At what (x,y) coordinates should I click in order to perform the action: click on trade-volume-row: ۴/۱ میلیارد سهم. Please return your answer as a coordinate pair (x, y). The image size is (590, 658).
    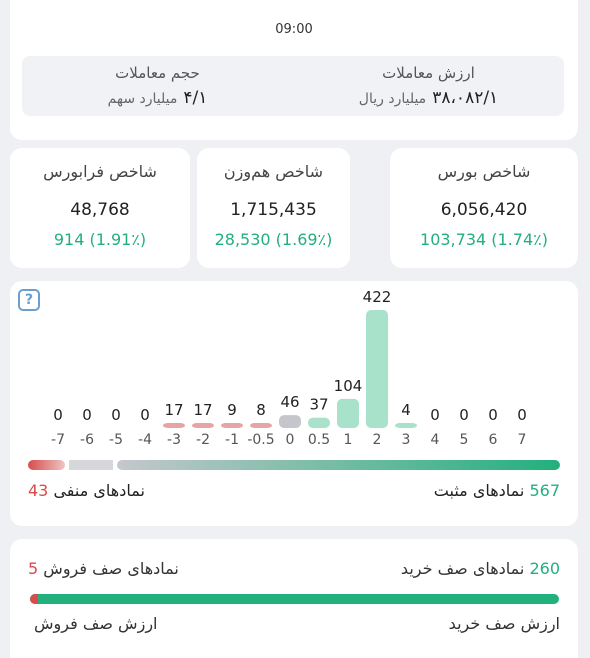
    Looking at the image, I should click on (157, 98).